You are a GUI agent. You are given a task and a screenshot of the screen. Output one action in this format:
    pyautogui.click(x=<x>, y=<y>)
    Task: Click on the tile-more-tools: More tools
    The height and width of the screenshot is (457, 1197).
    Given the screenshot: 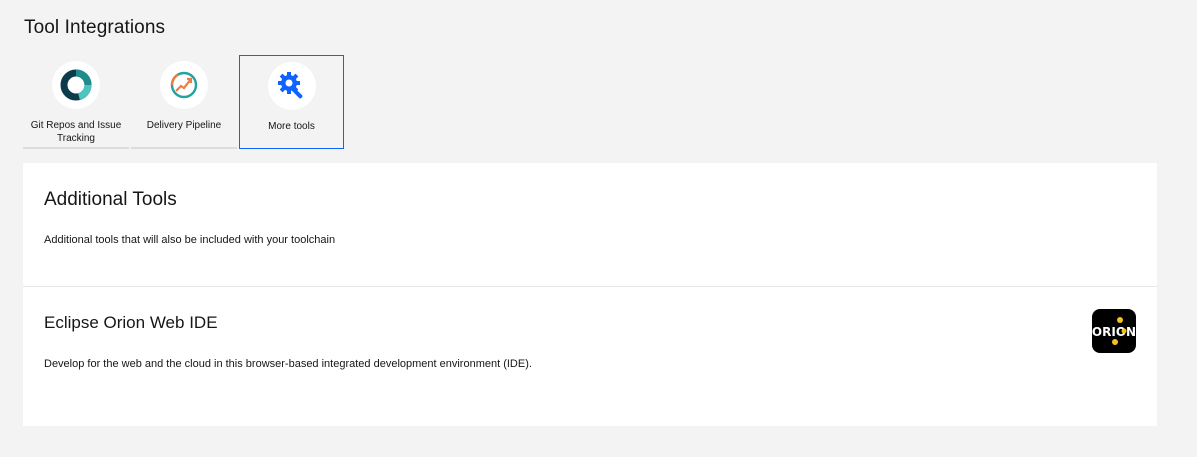 What is the action you would take?
    pyautogui.click(x=291, y=102)
    